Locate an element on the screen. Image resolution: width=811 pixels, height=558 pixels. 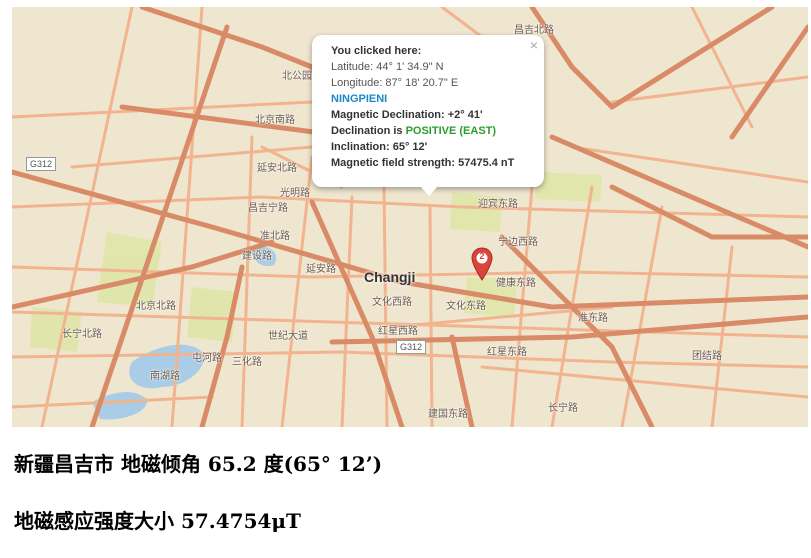
map-marker: 2 is located at coordinates (482, 264).